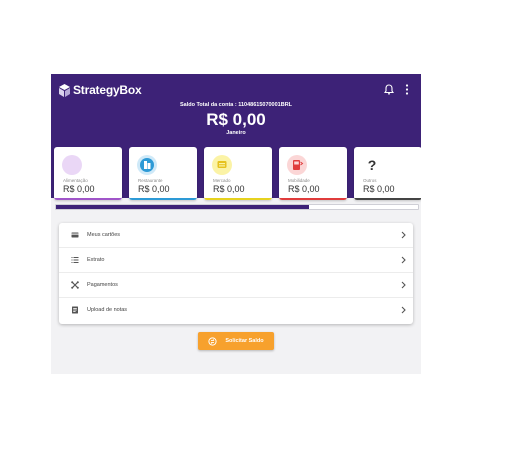 The image size is (512, 449). Describe the element at coordinates (236, 310) in the screenshot. I see `menu-item-upload-de-notas: Upload de notas` at that location.